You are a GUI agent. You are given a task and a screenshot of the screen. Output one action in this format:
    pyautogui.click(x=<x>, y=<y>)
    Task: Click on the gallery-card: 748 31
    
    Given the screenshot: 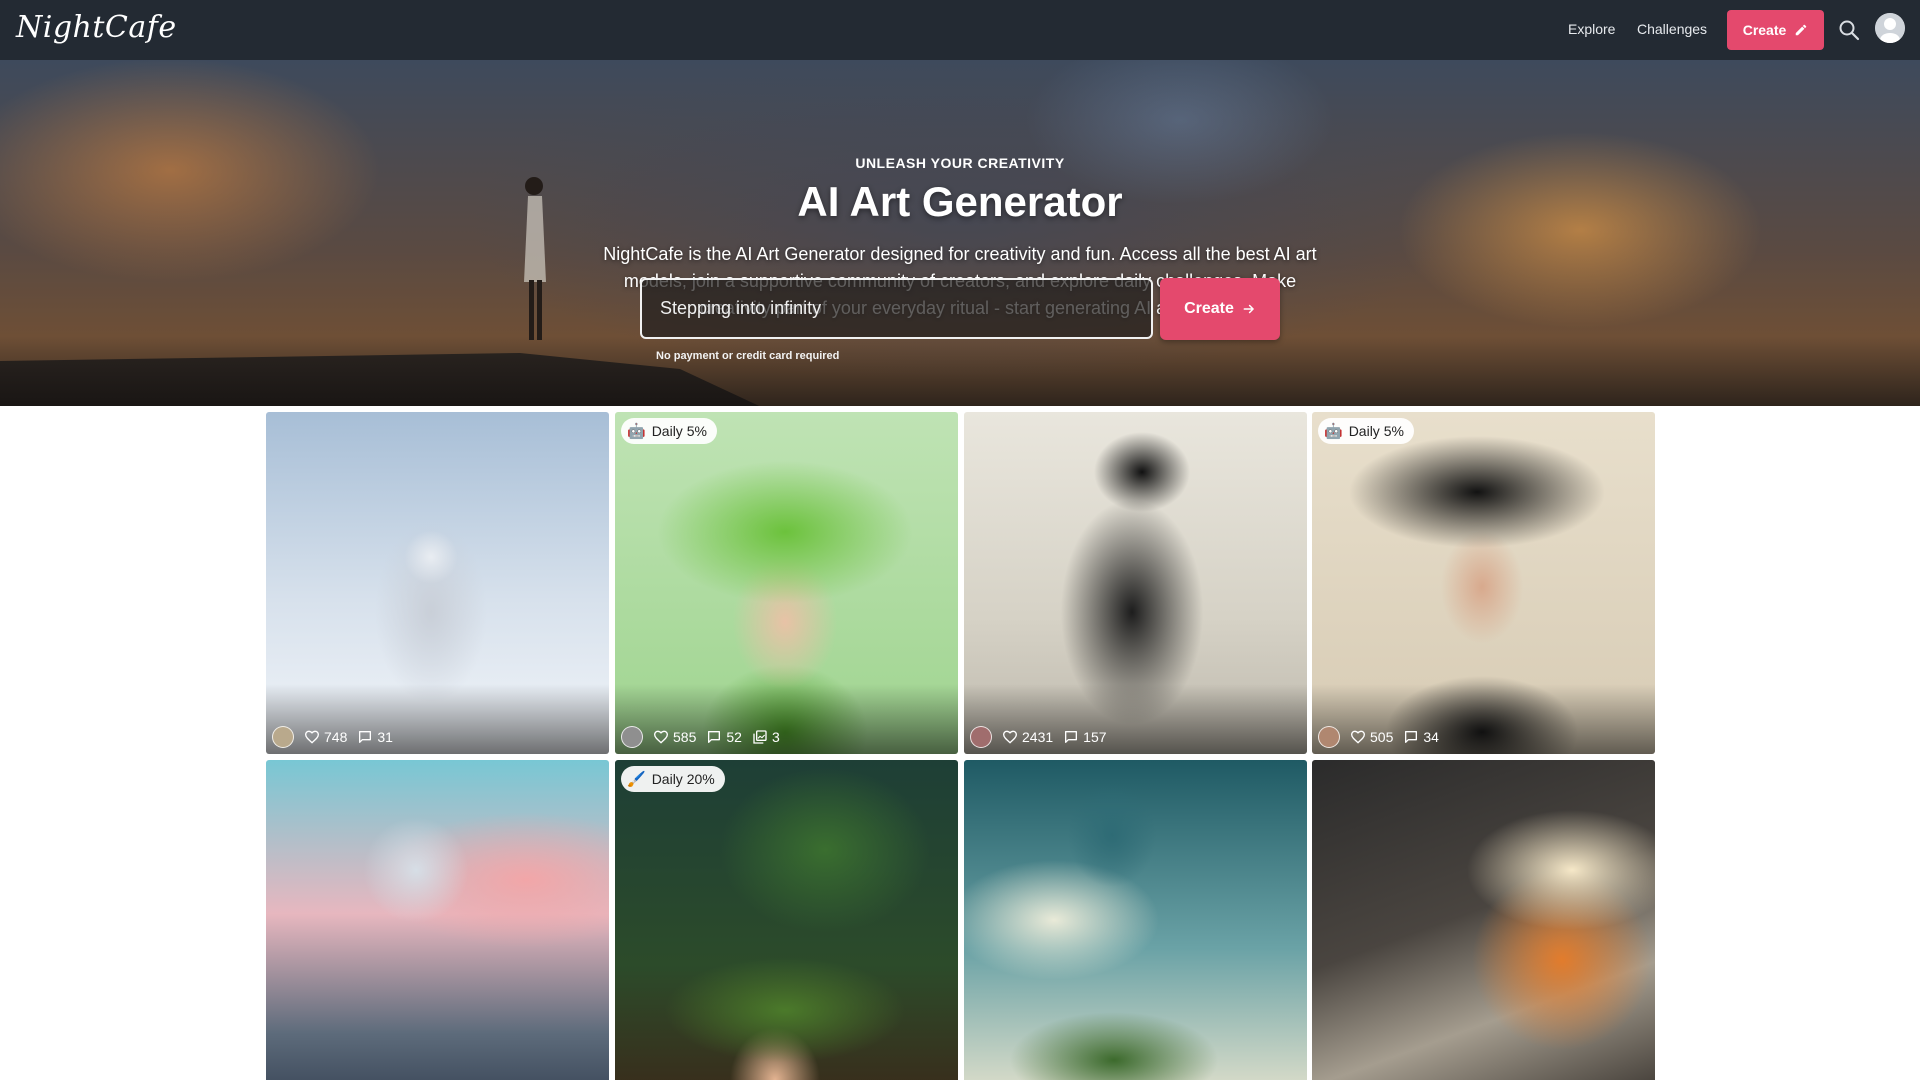 What is the action you would take?
    pyautogui.click(x=437, y=583)
    